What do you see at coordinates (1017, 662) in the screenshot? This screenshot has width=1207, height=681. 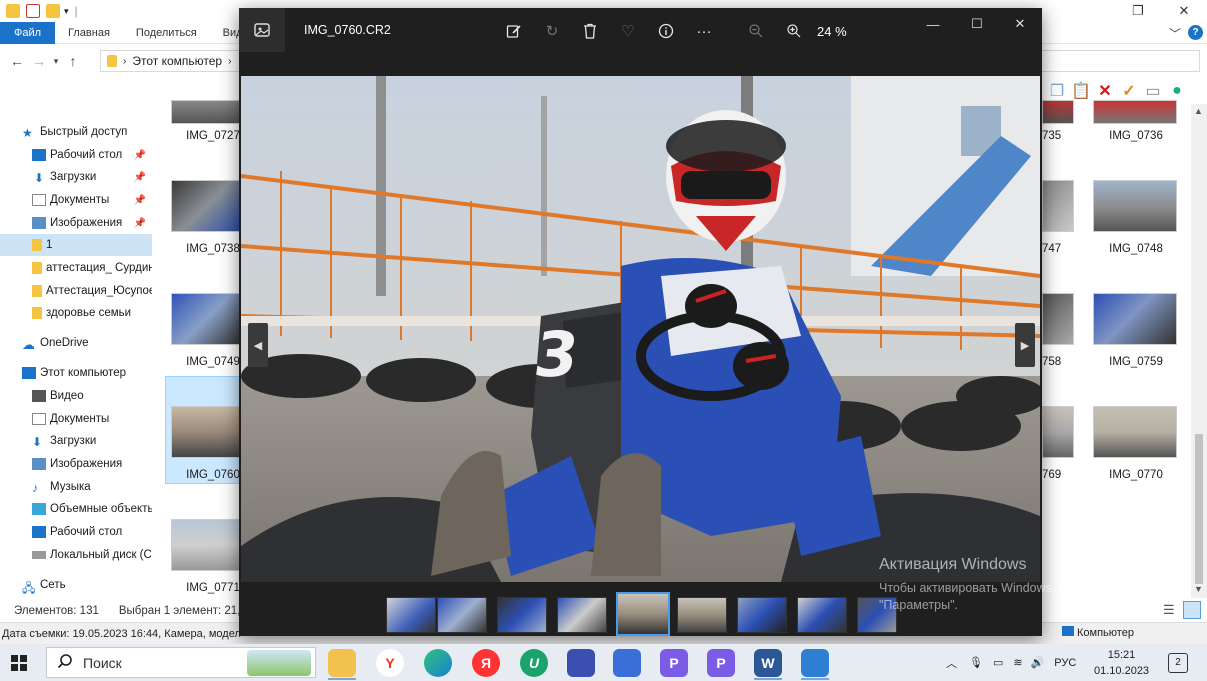 I see `wifi-icon: ≋` at bounding box center [1017, 662].